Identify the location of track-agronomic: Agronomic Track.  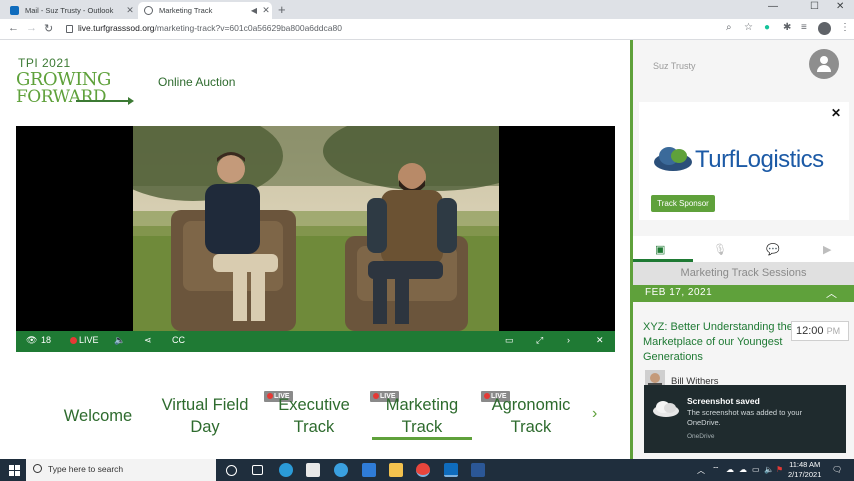
(531, 416).